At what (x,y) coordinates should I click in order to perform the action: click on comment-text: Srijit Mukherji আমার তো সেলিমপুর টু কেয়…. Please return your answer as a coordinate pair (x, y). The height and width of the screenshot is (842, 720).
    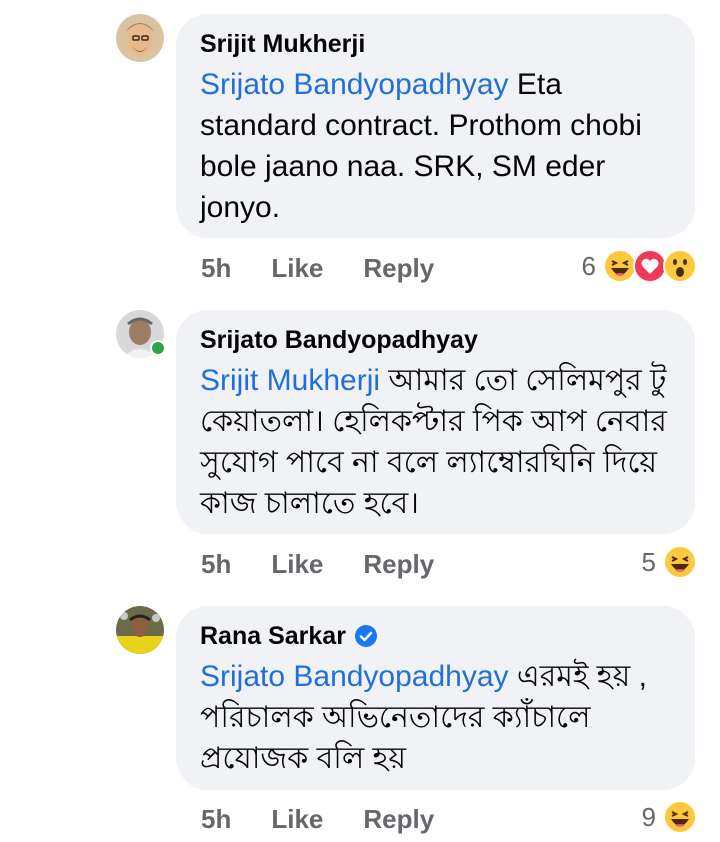
    Looking at the image, I should click on (435, 442).